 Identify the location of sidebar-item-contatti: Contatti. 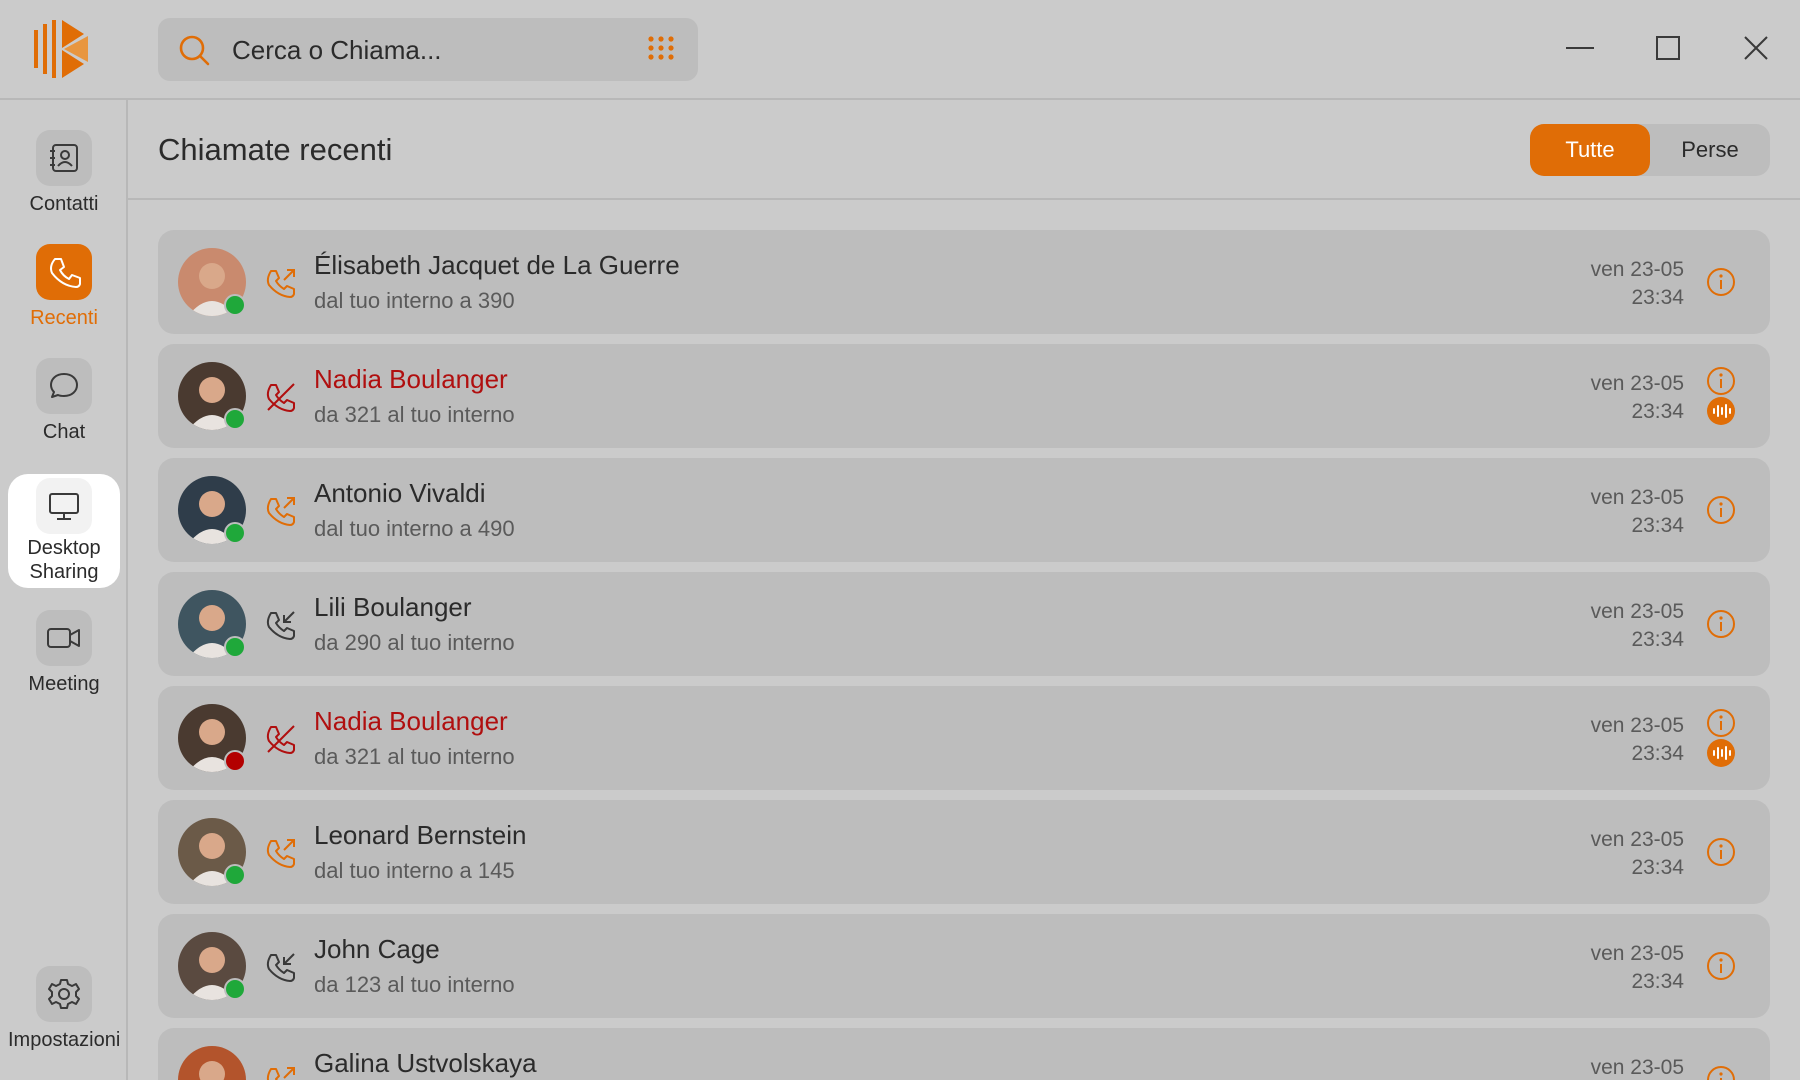
(64, 173).